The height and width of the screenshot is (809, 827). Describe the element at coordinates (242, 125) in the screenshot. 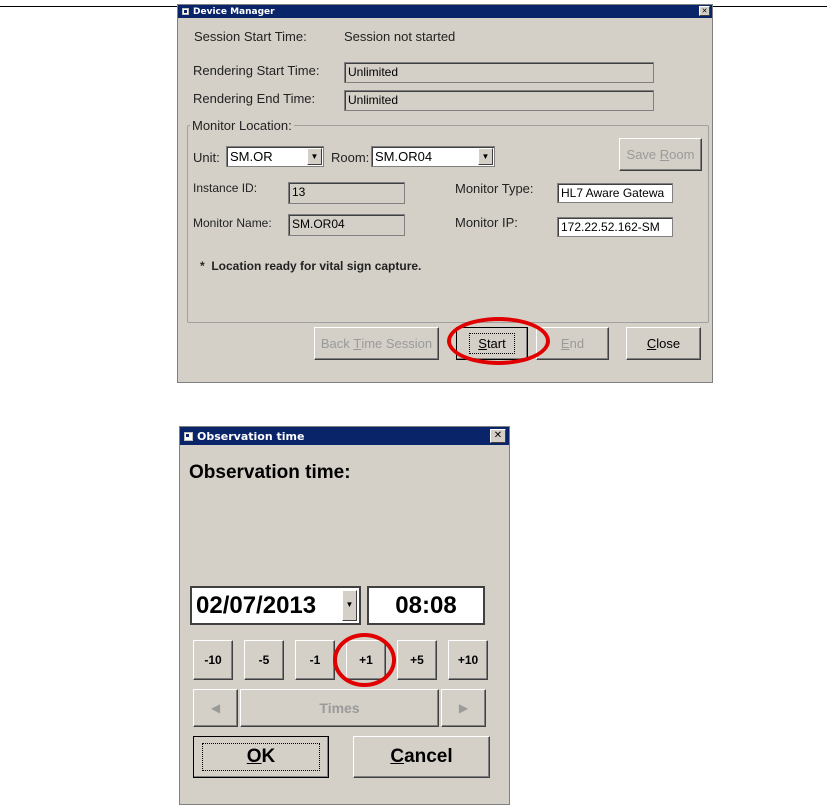

I see `monitor-location-label: Monitor Location:` at that location.